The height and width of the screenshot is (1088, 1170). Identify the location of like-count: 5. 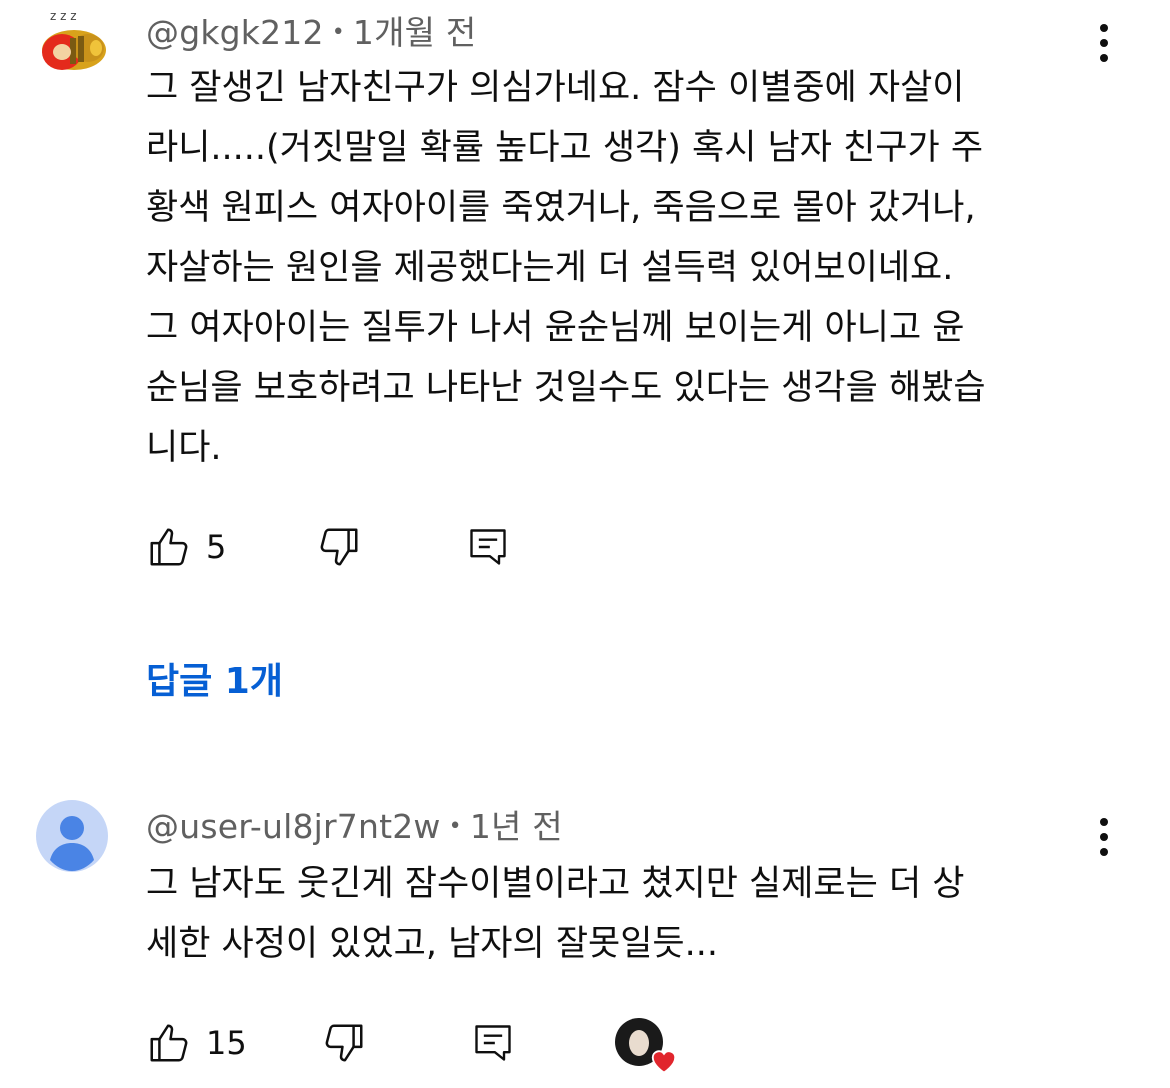
(216, 547).